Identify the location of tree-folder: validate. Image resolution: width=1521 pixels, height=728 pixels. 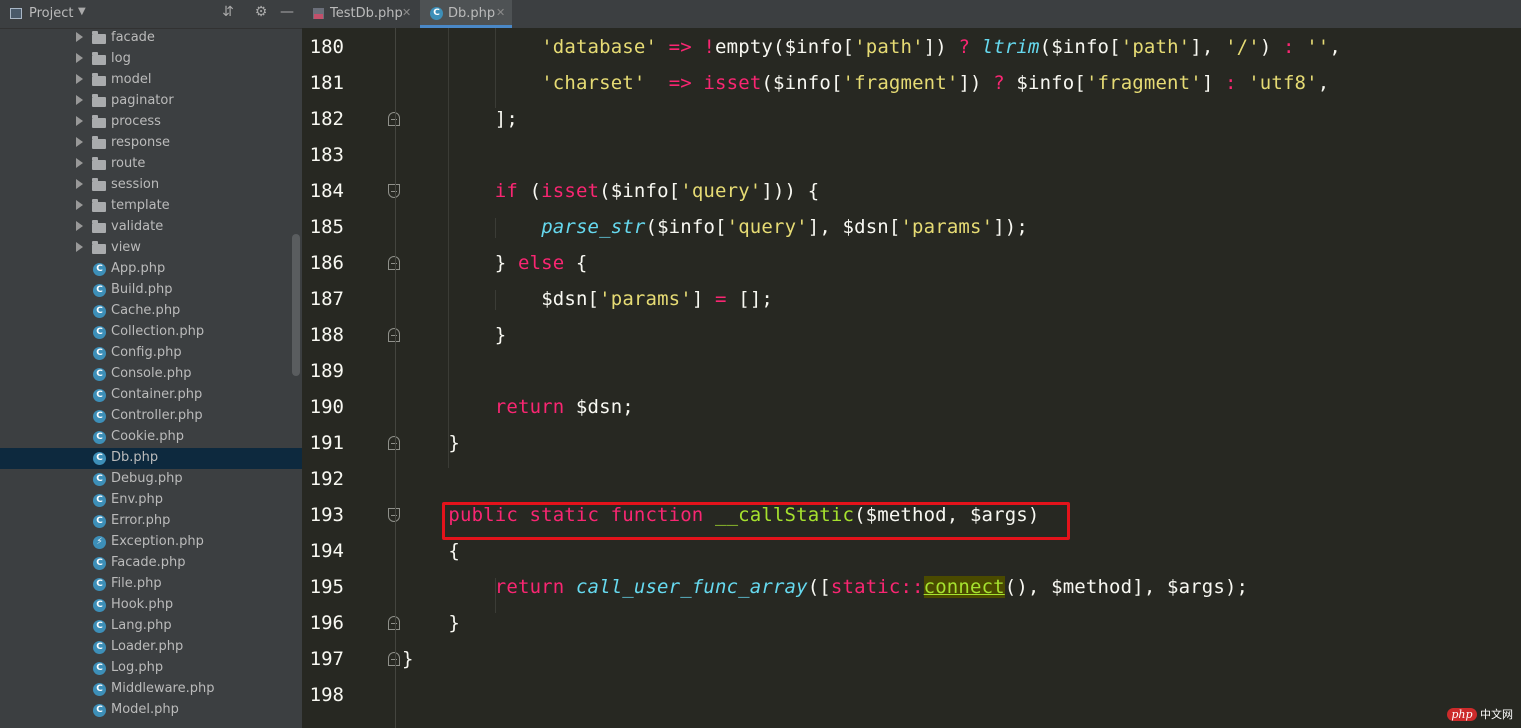
(151, 227).